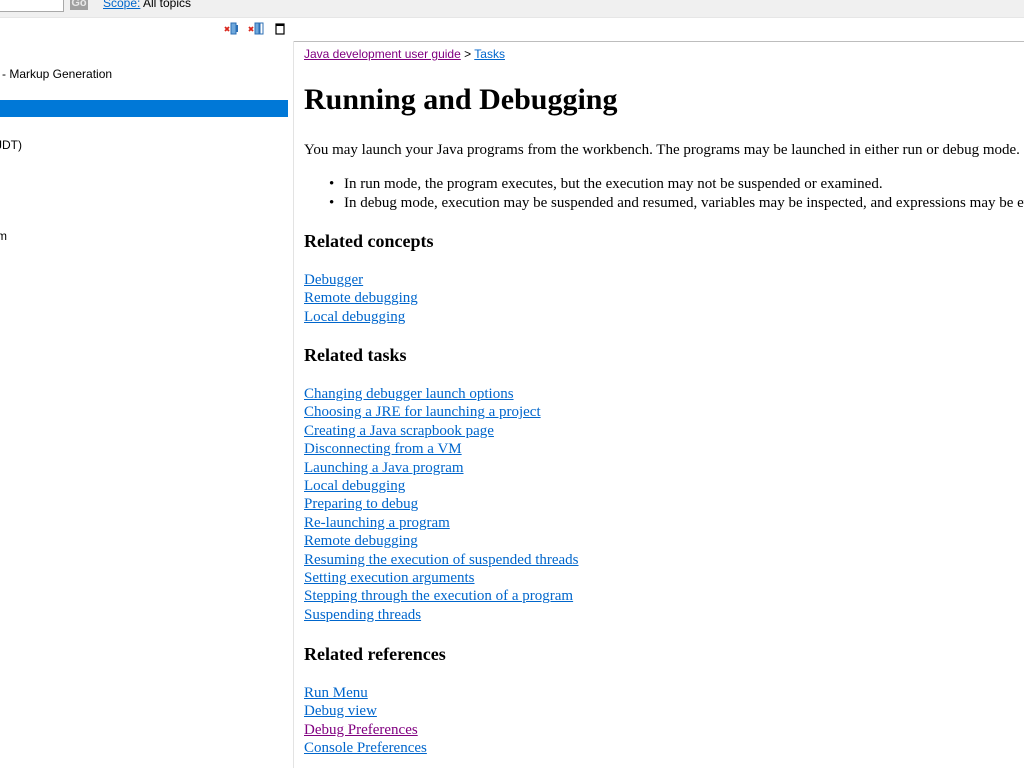 The height and width of the screenshot is (768, 1024). Describe the element at coordinates (365, 748) in the screenshot. I see `related-reference-link: Console Preferences` at that location.